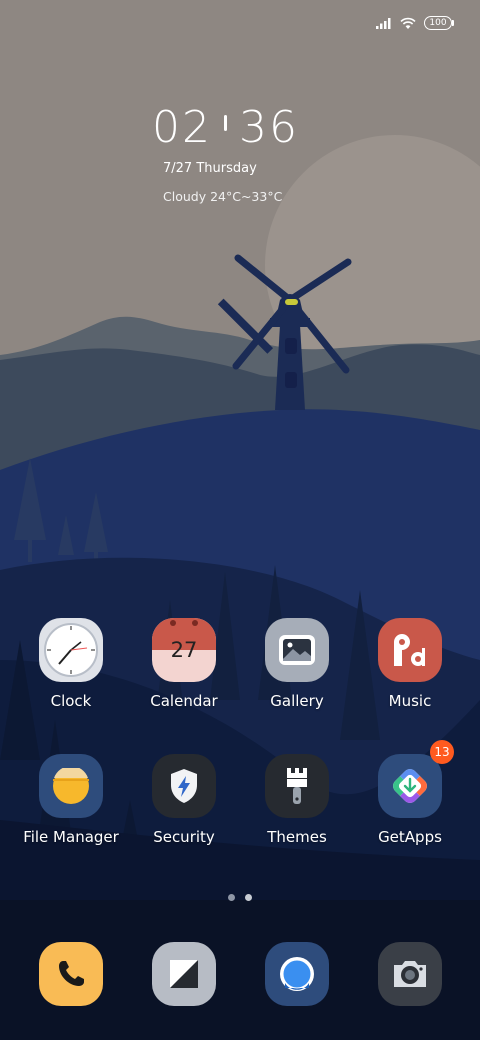  I want to click on gallery-icon, so click(297, 650).